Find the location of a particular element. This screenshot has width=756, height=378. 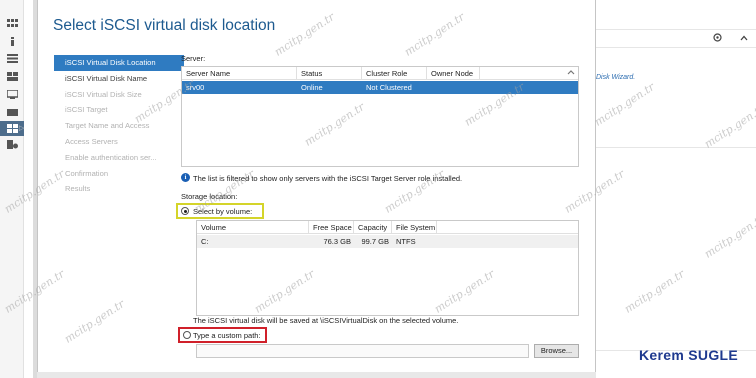

cell-capacity: 99.7 GB is located at coordinates (375, 241).